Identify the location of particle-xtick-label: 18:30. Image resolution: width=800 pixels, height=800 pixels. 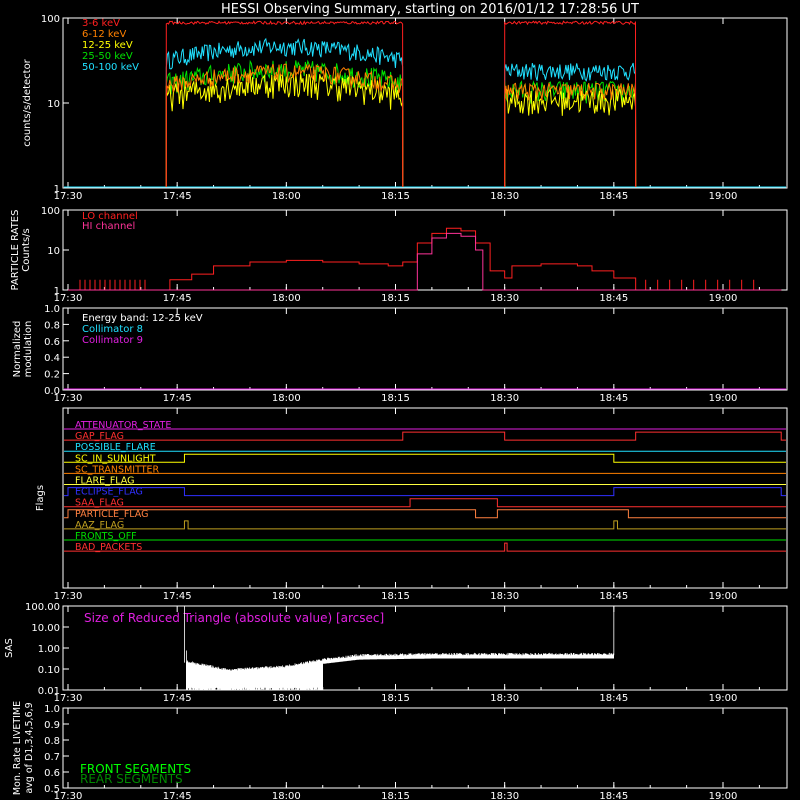
(504, 298).